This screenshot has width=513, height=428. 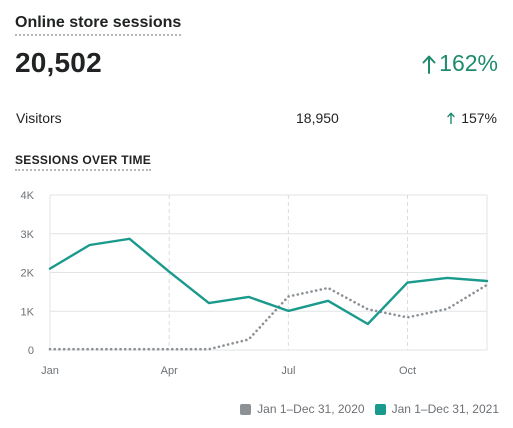 What do you see at coordinates (445, 409) in the screenshot?
I see `legend-label: Jan 1–Dec 31, 2021` at bounding box center [445, 409].